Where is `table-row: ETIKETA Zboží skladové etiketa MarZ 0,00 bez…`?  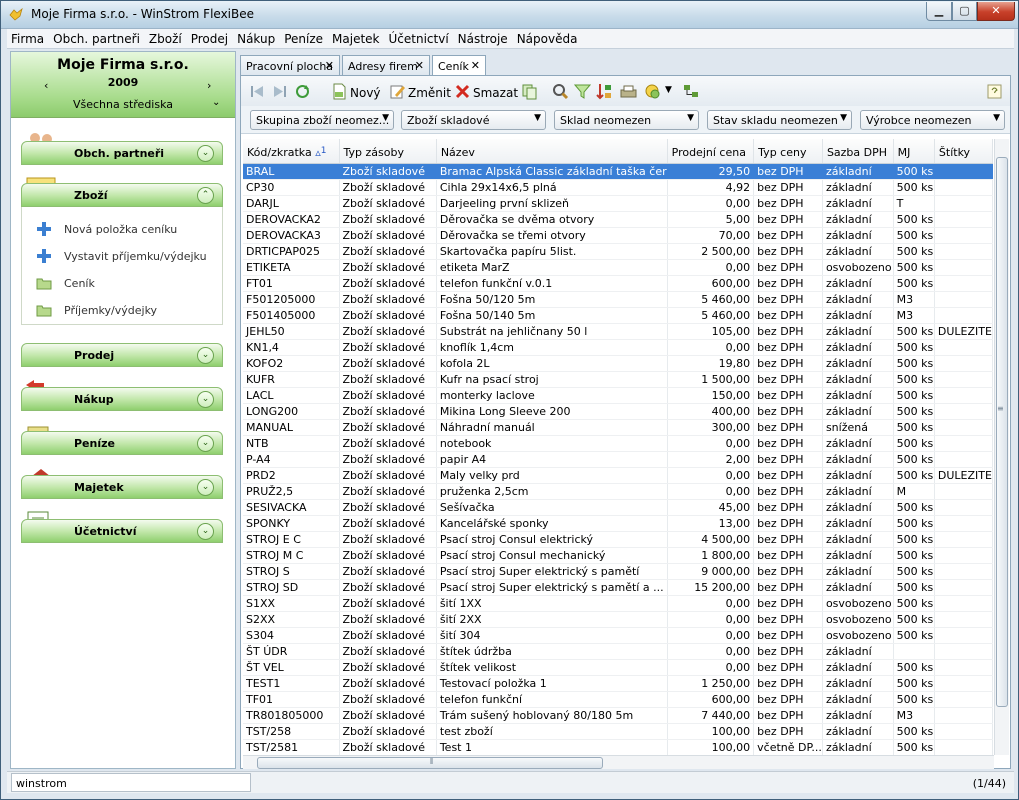 table-row: ETIKETA Zboží skladové etiketa MarZ 0,00 bez… is located at coordinates (618, 267).